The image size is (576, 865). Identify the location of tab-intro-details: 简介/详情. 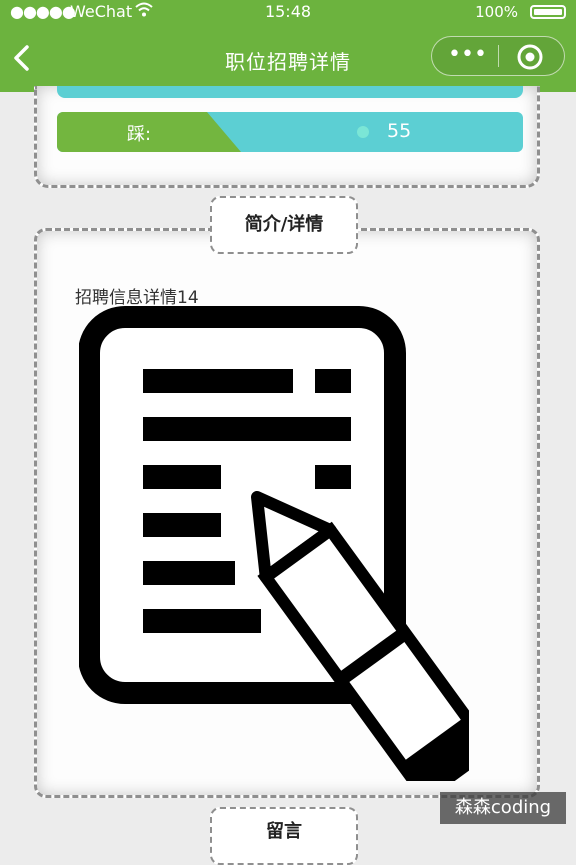
(284, 225).